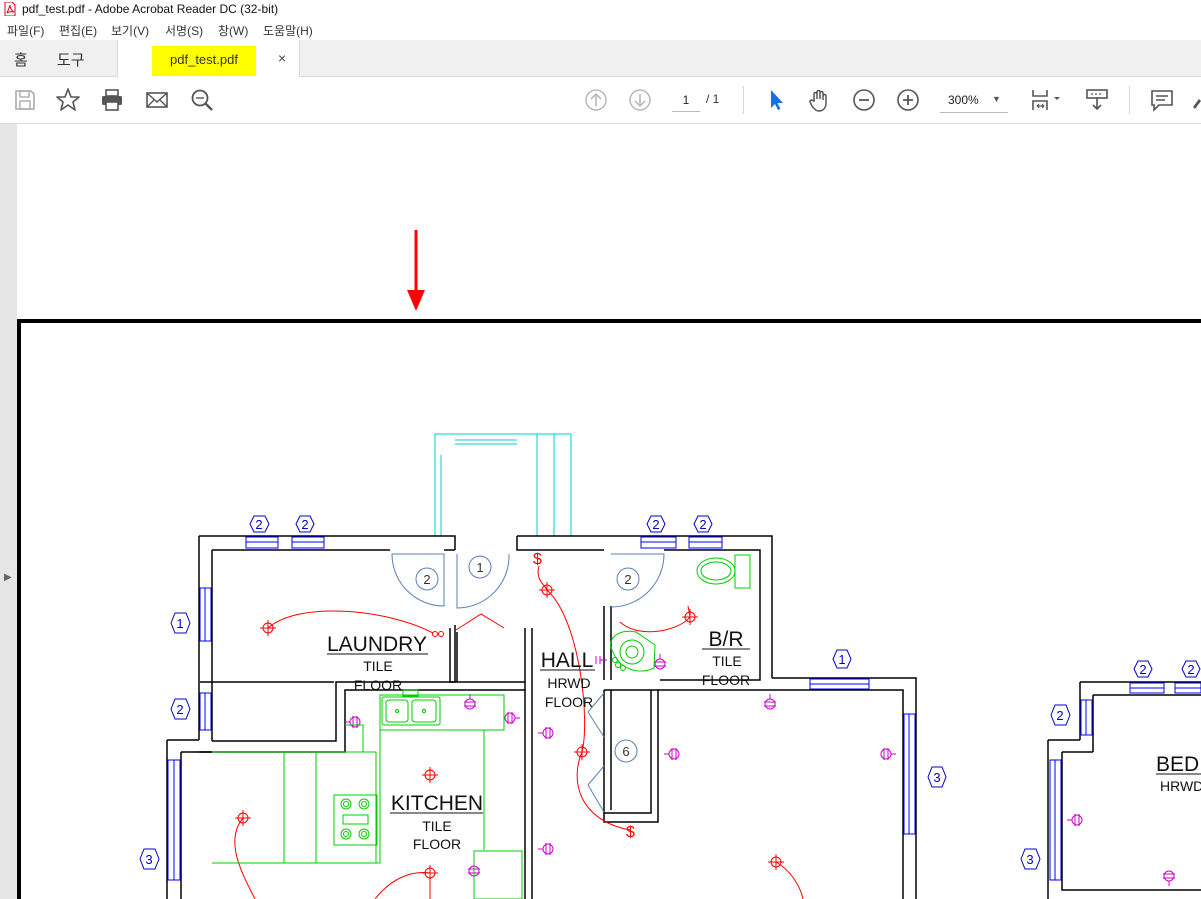  Describe the element at coordinates (567, 660) in the screenshot. I see `room-hall: HALL` at that location.